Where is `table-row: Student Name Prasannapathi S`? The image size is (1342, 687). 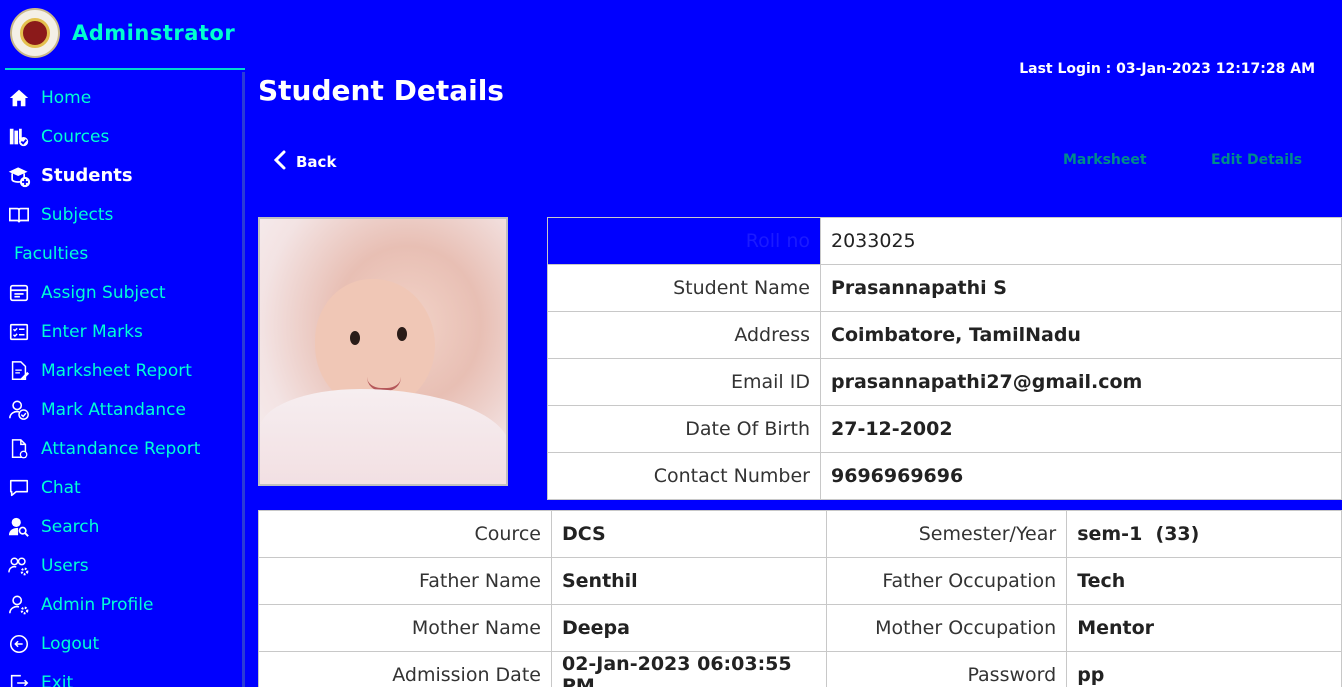 table-row: Student Name Prasannapathi S is located at coordinates (944, 288).